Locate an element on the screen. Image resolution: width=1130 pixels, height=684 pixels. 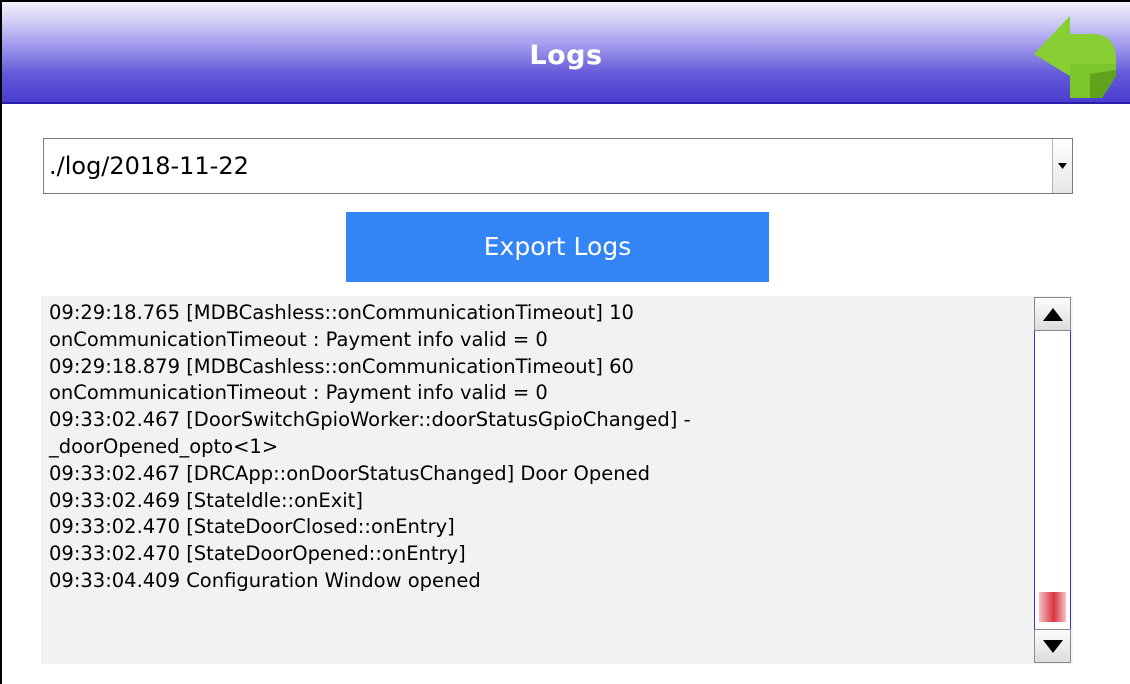
log-line: _doorOpened_opto<1> is located at coordinates (164, 446).